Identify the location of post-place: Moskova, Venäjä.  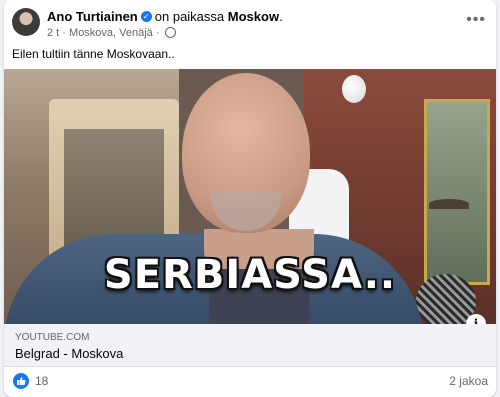
(111, 33).